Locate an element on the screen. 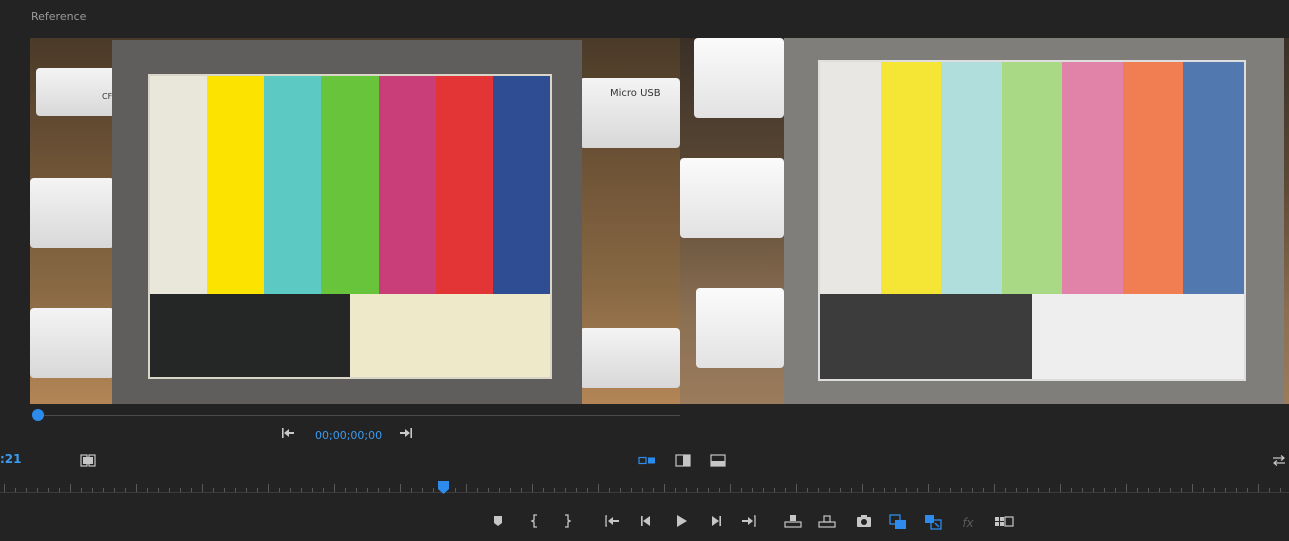 The height and width of the screenshot is (541, 1289). step-forward-icon is located at coordinates (716, 523).